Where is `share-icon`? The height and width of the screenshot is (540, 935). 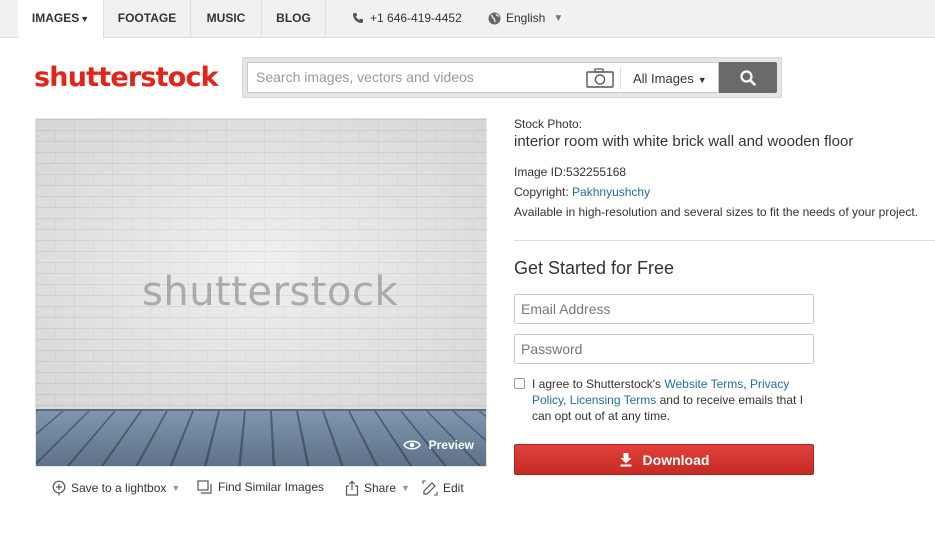
share-icon is located at coordinates (352, 488).